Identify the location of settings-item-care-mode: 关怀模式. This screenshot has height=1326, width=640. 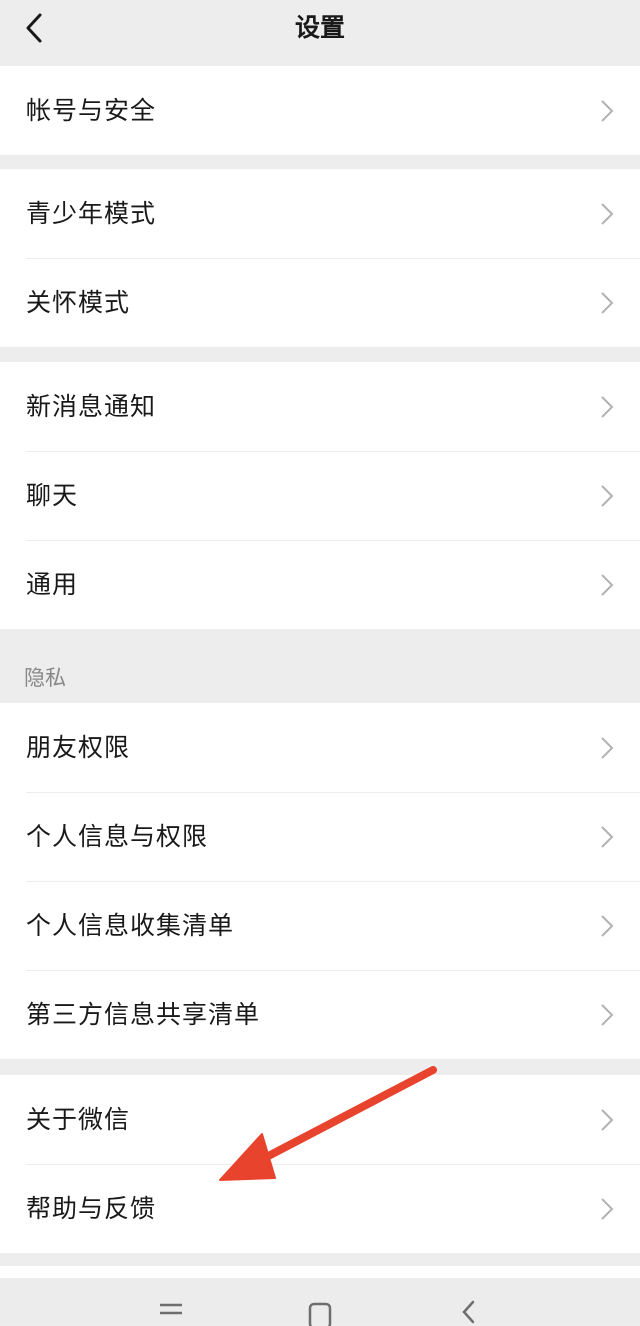
(320, 302).